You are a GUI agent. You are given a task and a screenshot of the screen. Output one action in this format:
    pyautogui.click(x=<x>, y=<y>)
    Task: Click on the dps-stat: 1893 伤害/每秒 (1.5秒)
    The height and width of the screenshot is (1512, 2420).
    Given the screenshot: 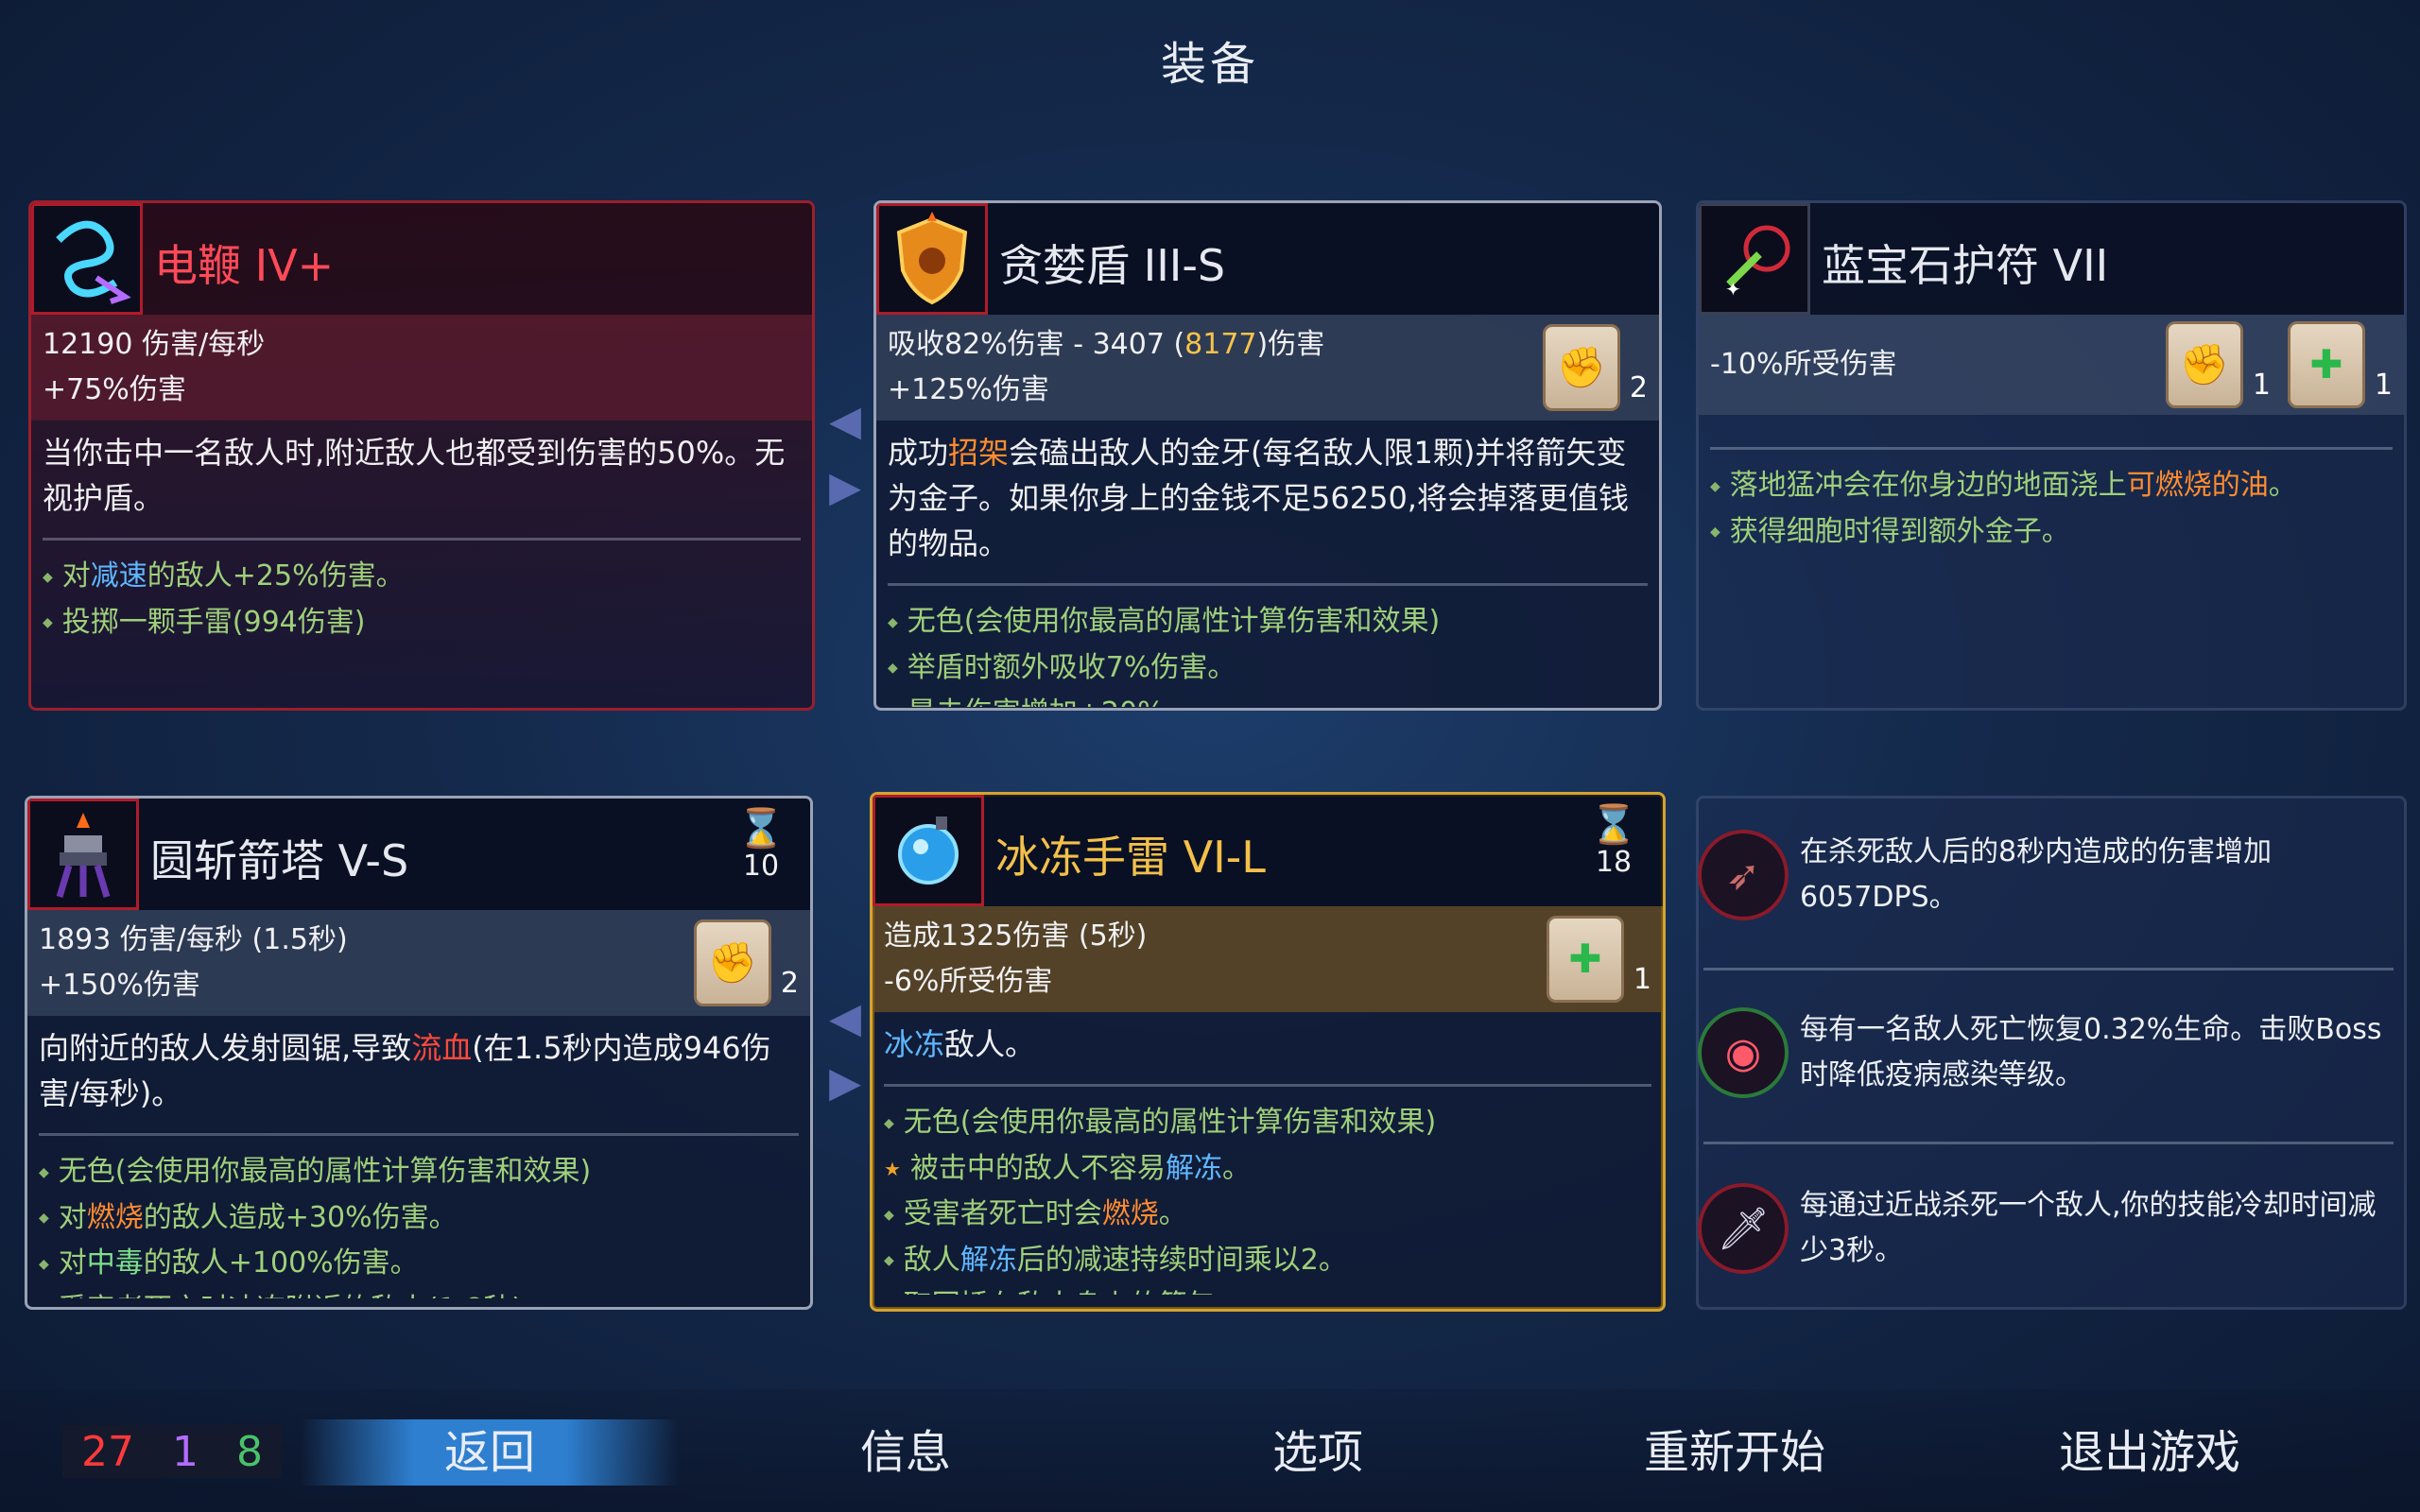 What is the action you would take?
    pyautogui.click(x=193, y=939)
    